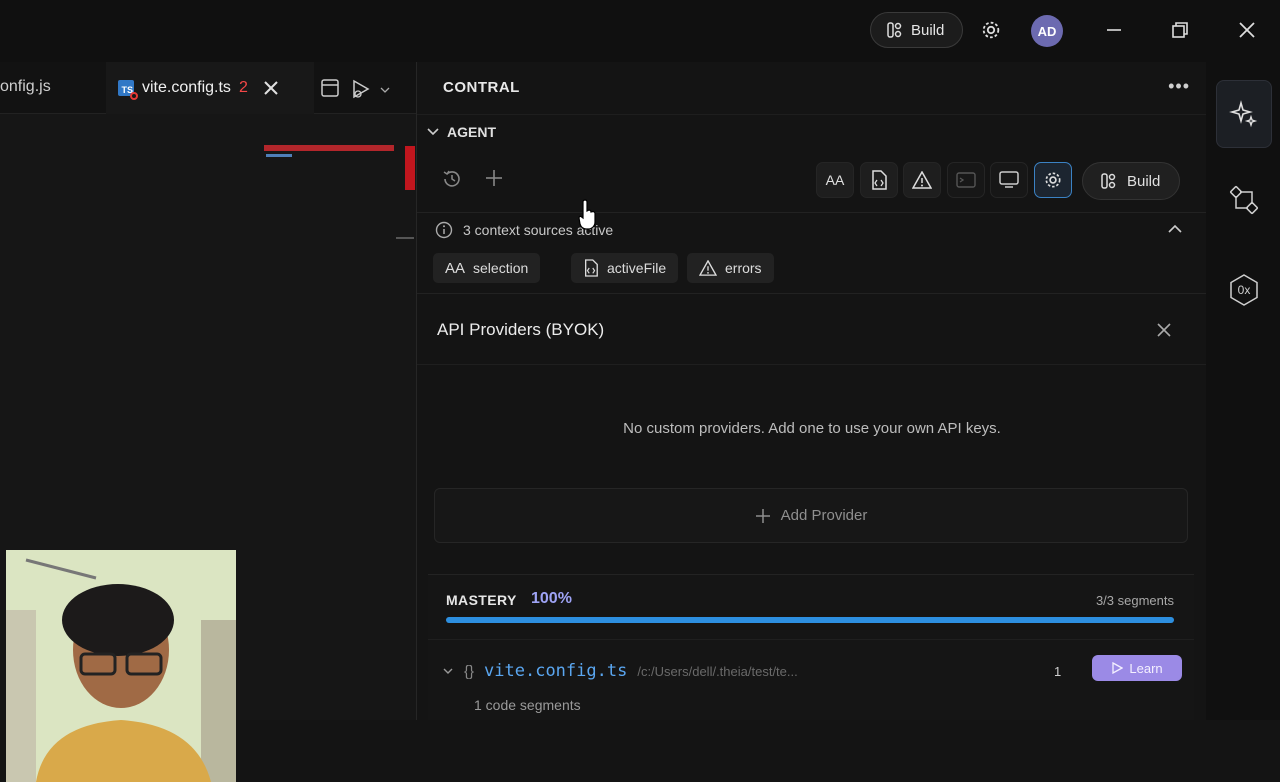 The image size is (1280, 782). I want to click on scrollbar-error-marker, so click(410, 168).